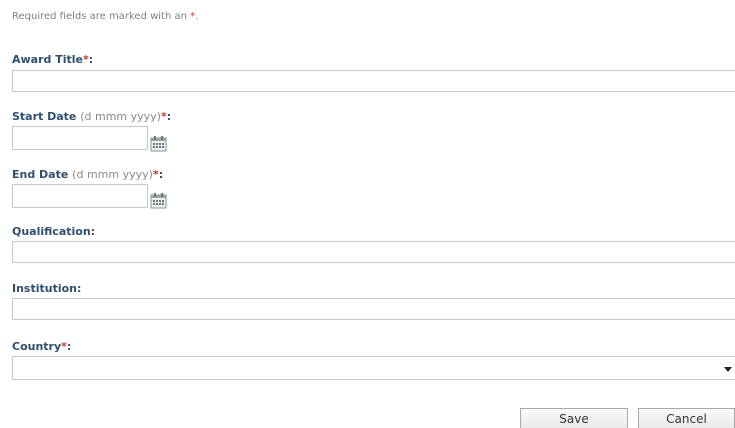  Describe the element at coordinates (47, 288) in the screenshot. I see `institution-label: Institution:` at that location.